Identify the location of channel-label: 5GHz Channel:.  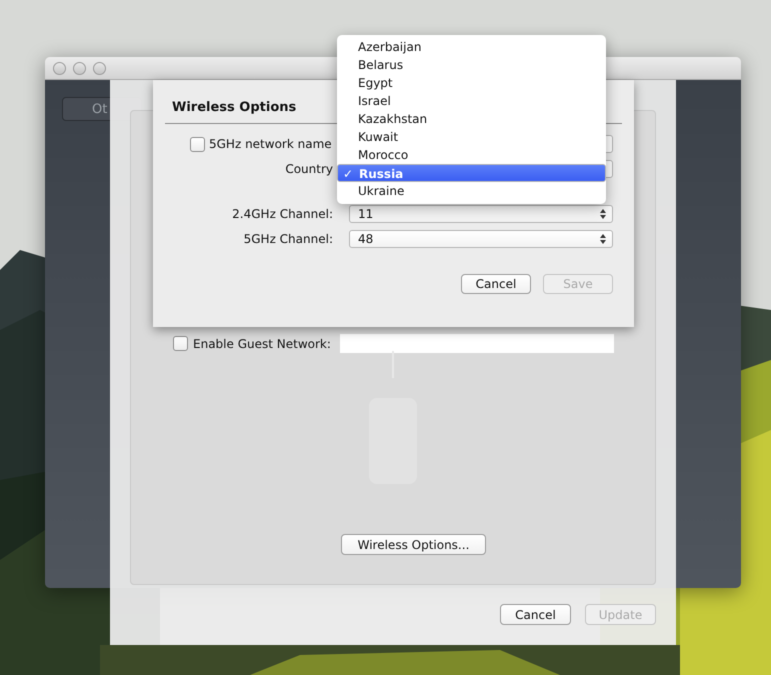
(288, 239).